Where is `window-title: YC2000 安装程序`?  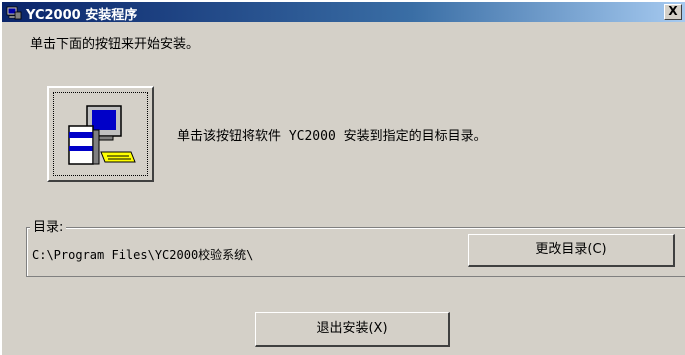
window-title: YC2000 安装程序 is located at coordinates (82, 15).